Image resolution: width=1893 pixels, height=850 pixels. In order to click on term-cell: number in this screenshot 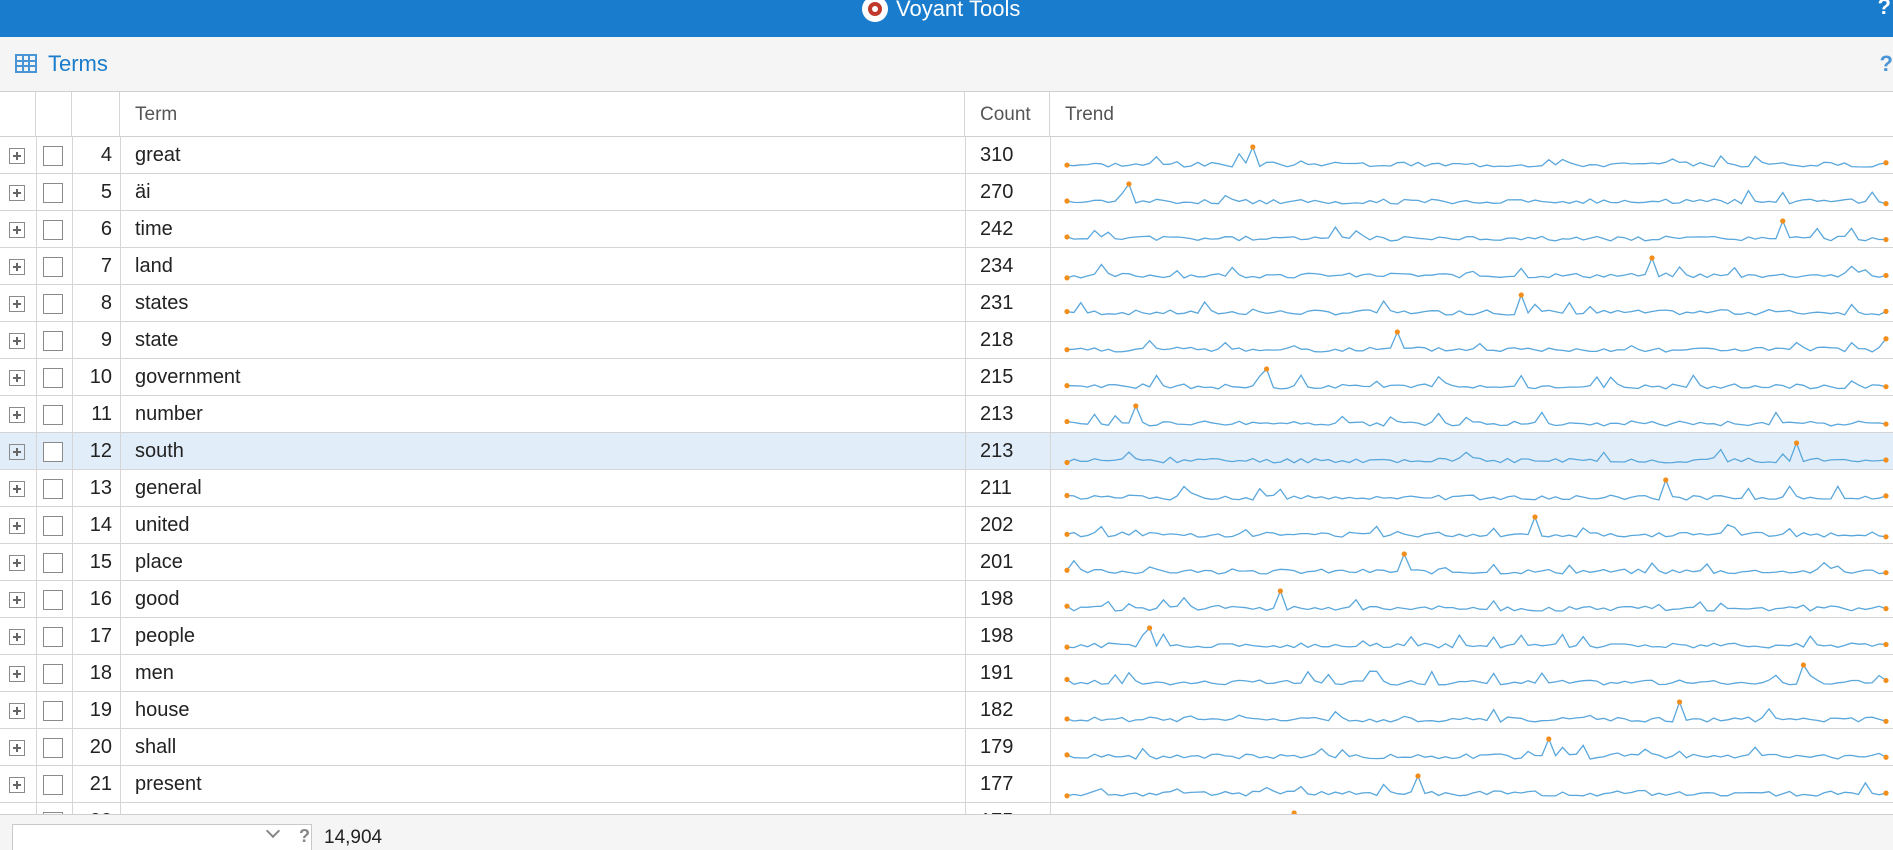, I will do `click(169, 414)`.